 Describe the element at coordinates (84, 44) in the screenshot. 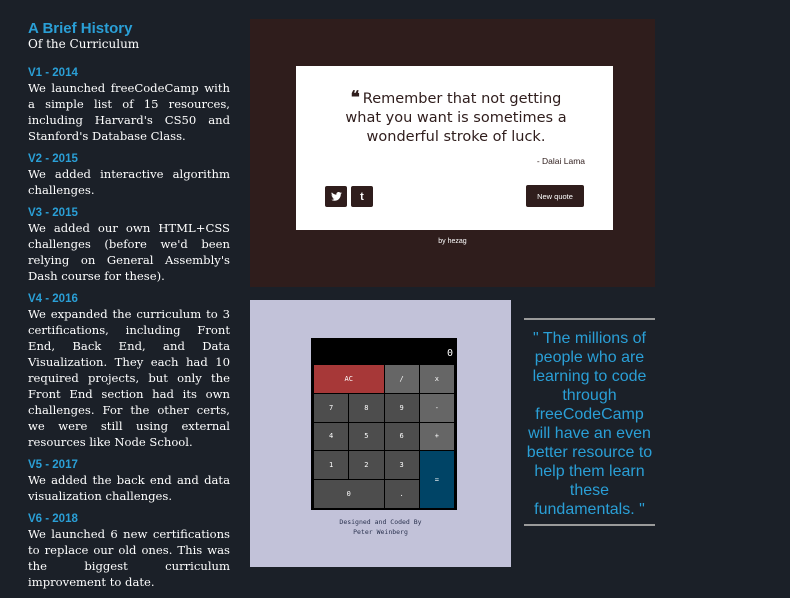

I see `history-subtitle: Of the Curriculum` at that location.